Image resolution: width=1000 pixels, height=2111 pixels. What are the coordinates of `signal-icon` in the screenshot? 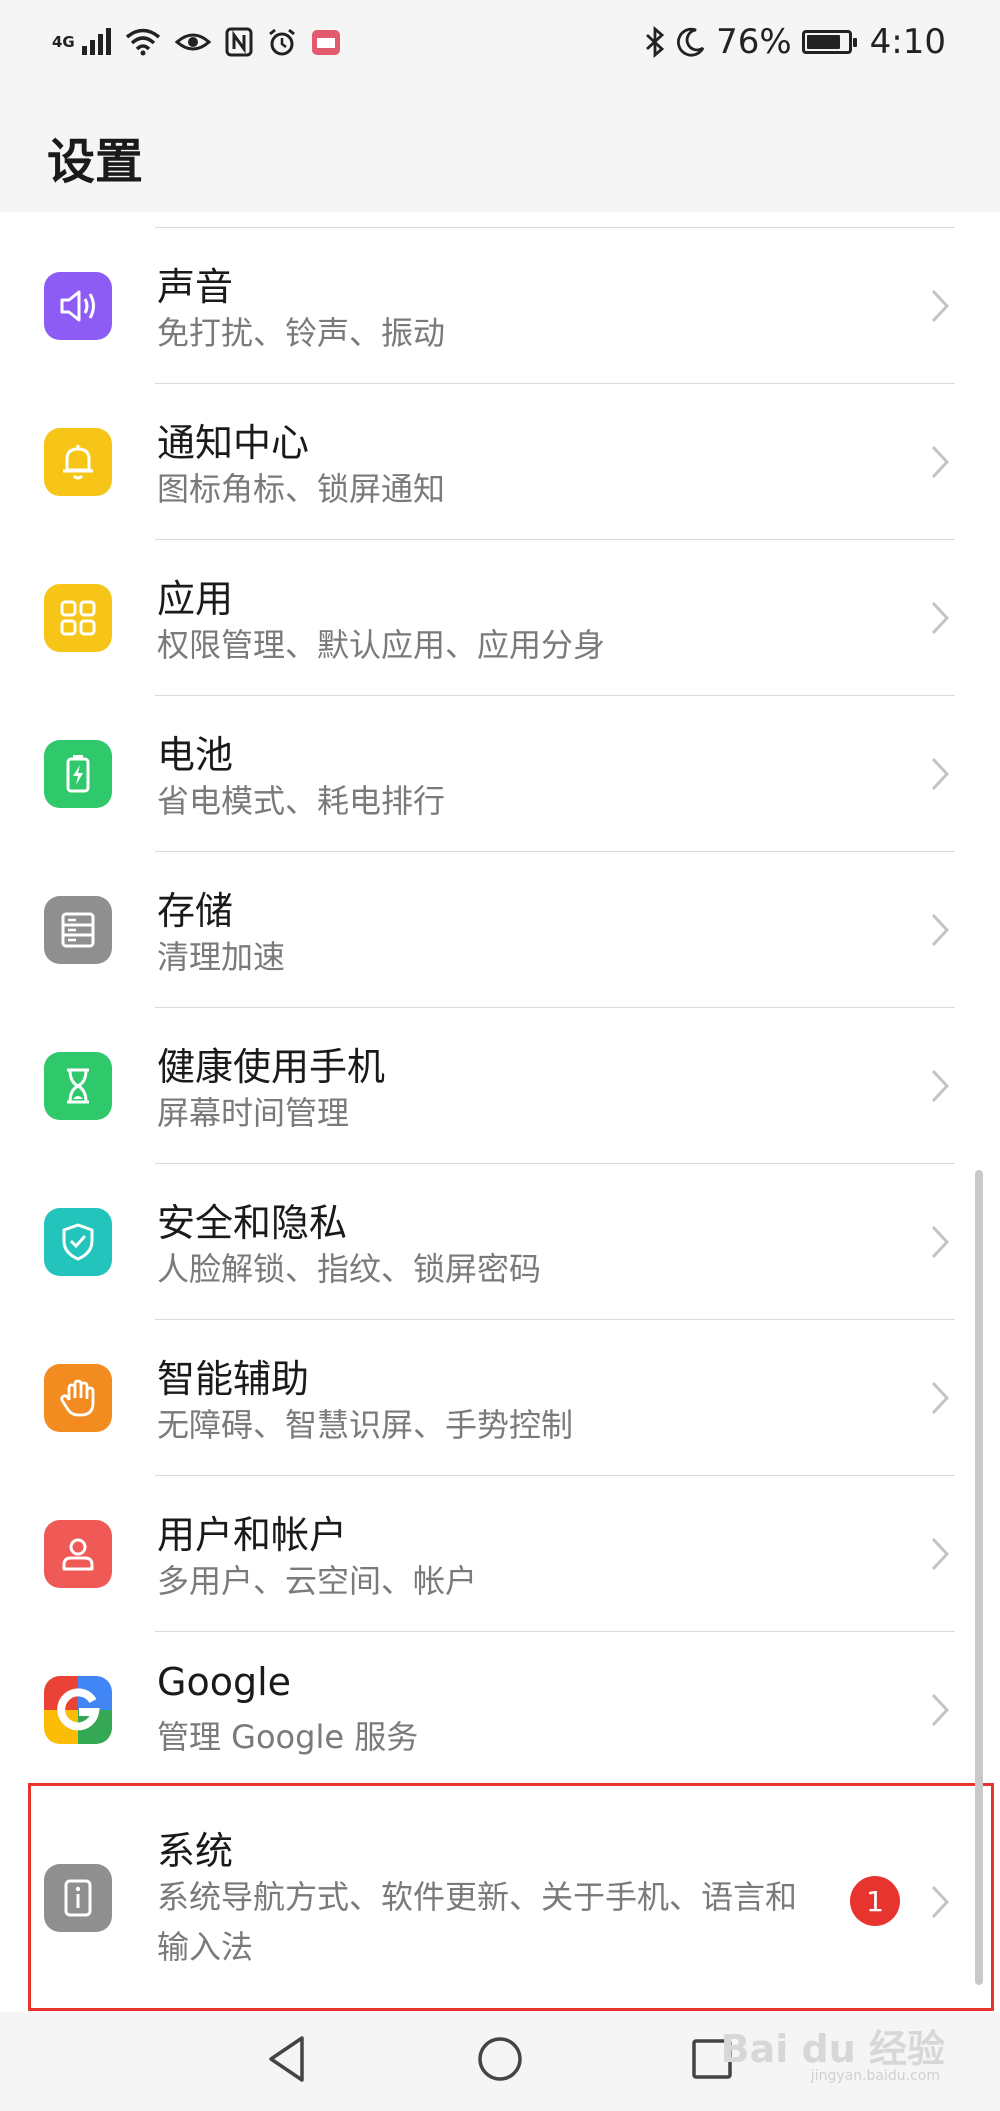 It's located at (96, 41).